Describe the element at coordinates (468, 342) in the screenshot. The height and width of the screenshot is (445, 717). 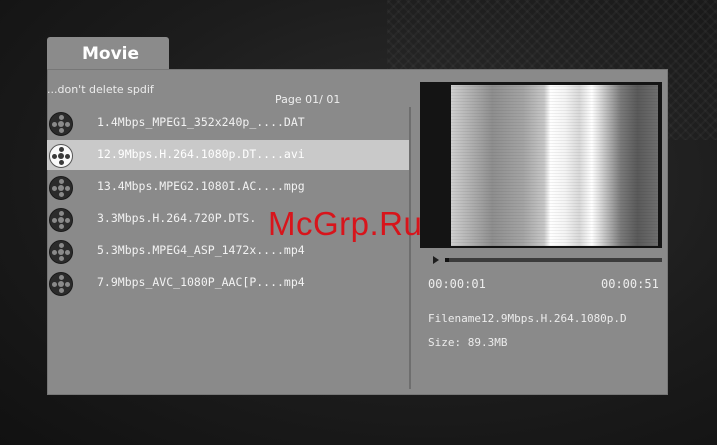
I see `file-info-size: Size: 89.3MB` at that location.